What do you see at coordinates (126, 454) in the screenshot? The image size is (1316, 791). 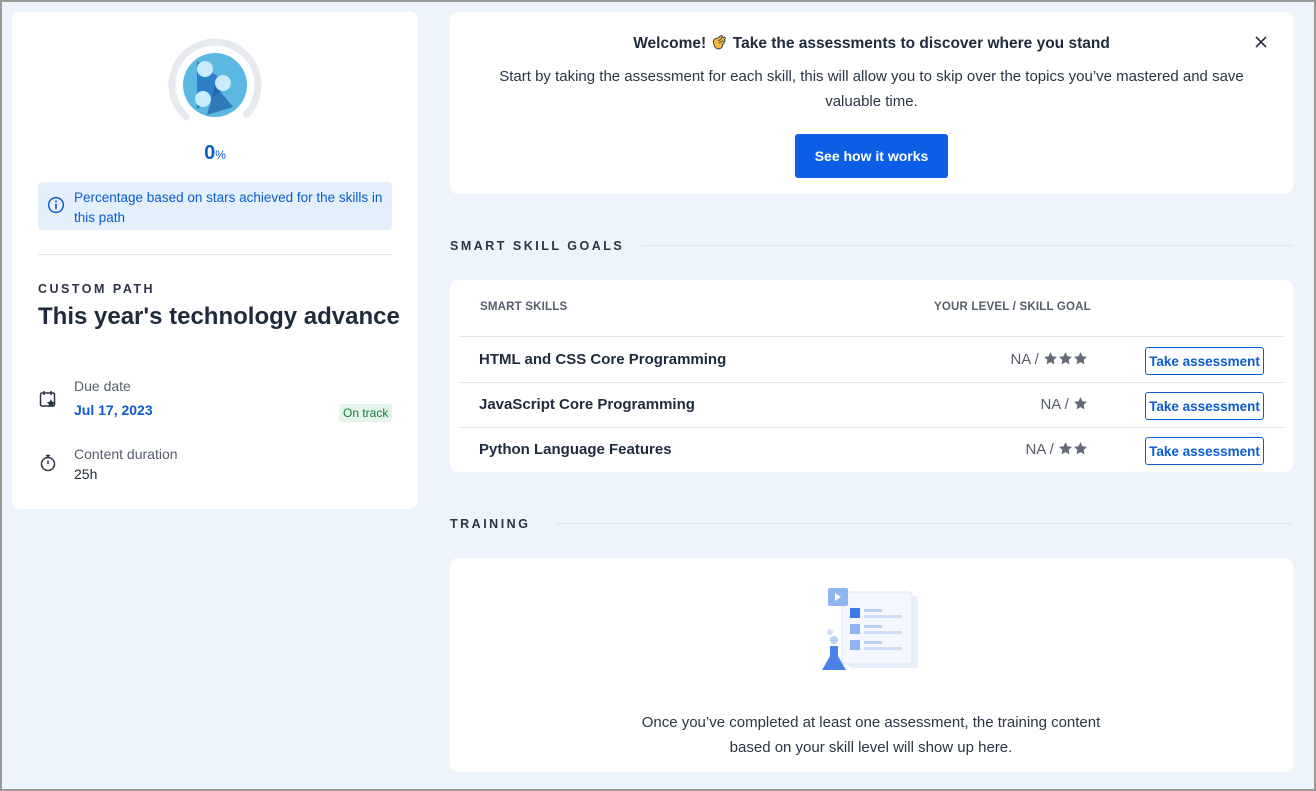 I see `duration-label: Content duration` at bounding box center [126, 454].